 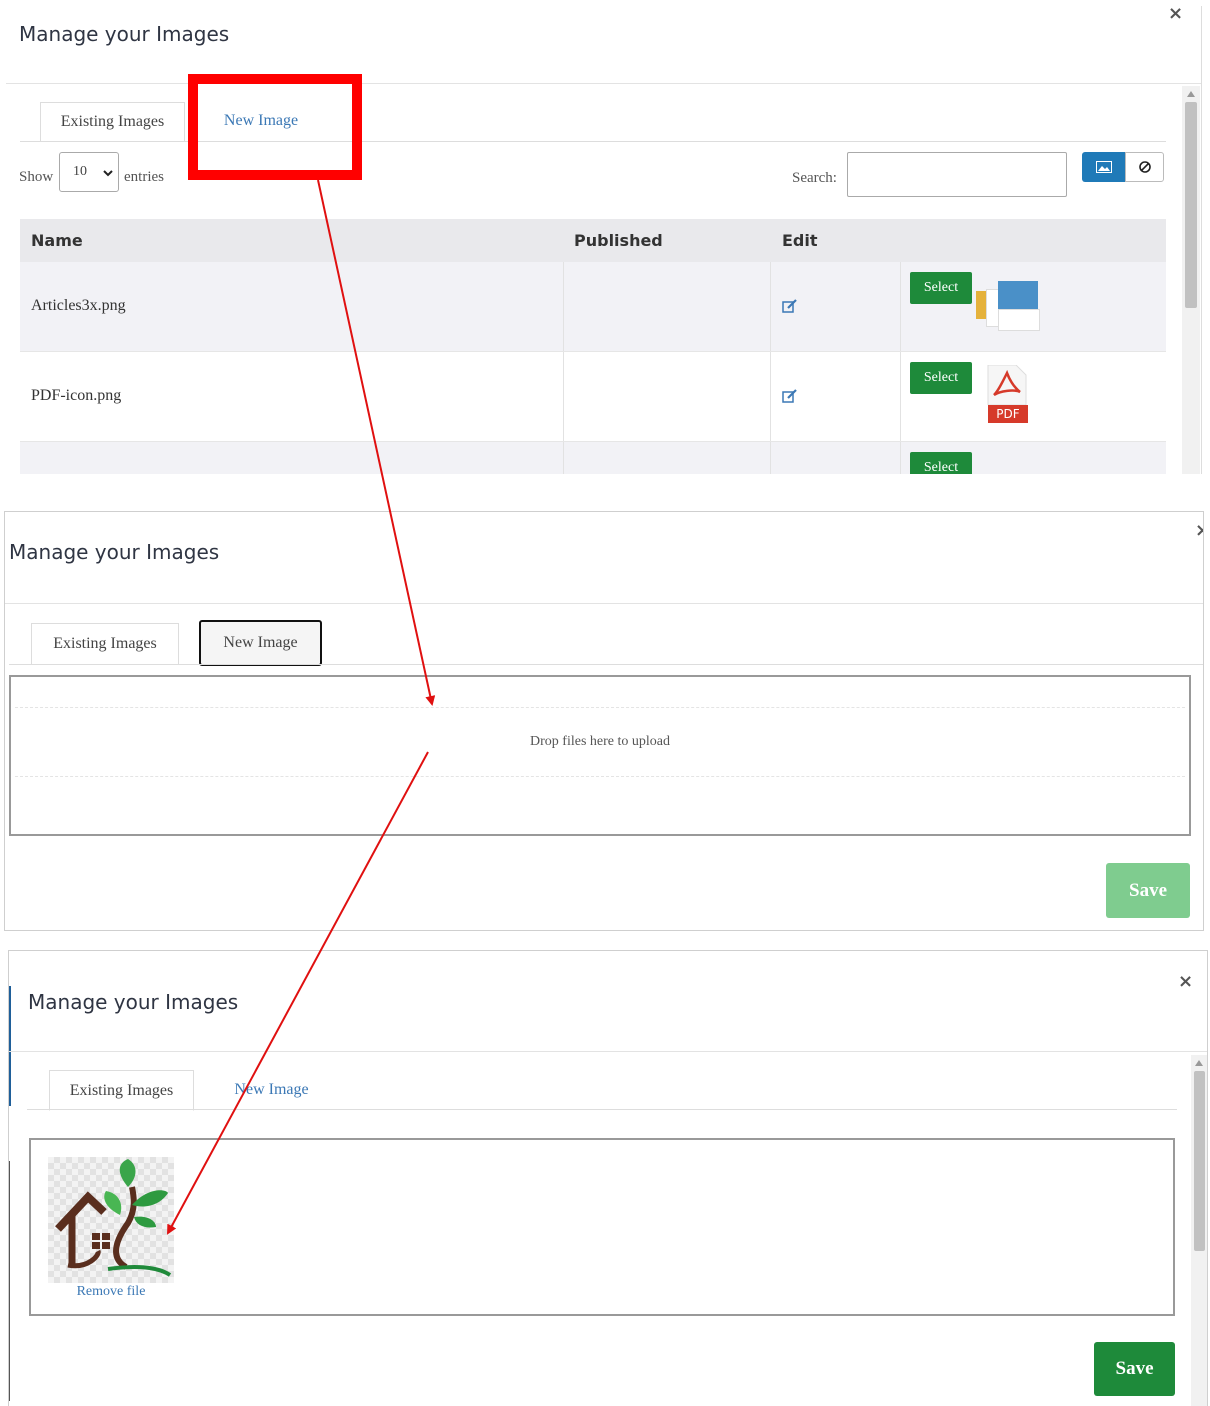 I want to click on file-dropzone: Remove file, so click(x=602, y=1227).